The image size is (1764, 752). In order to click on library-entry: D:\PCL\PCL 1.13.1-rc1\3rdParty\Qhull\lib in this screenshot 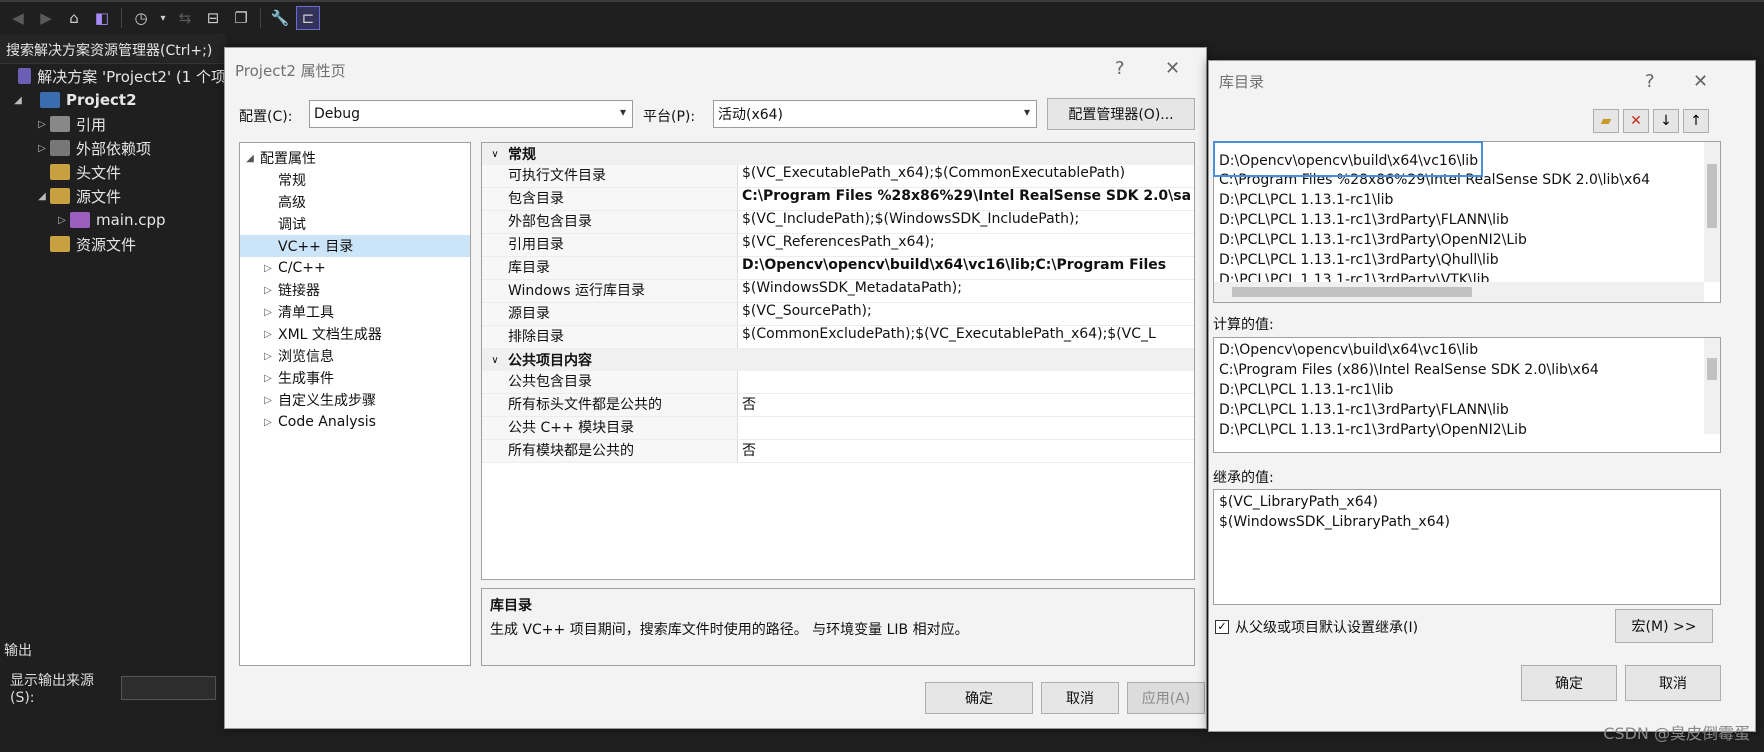, I will do `click(1467, 260)`.